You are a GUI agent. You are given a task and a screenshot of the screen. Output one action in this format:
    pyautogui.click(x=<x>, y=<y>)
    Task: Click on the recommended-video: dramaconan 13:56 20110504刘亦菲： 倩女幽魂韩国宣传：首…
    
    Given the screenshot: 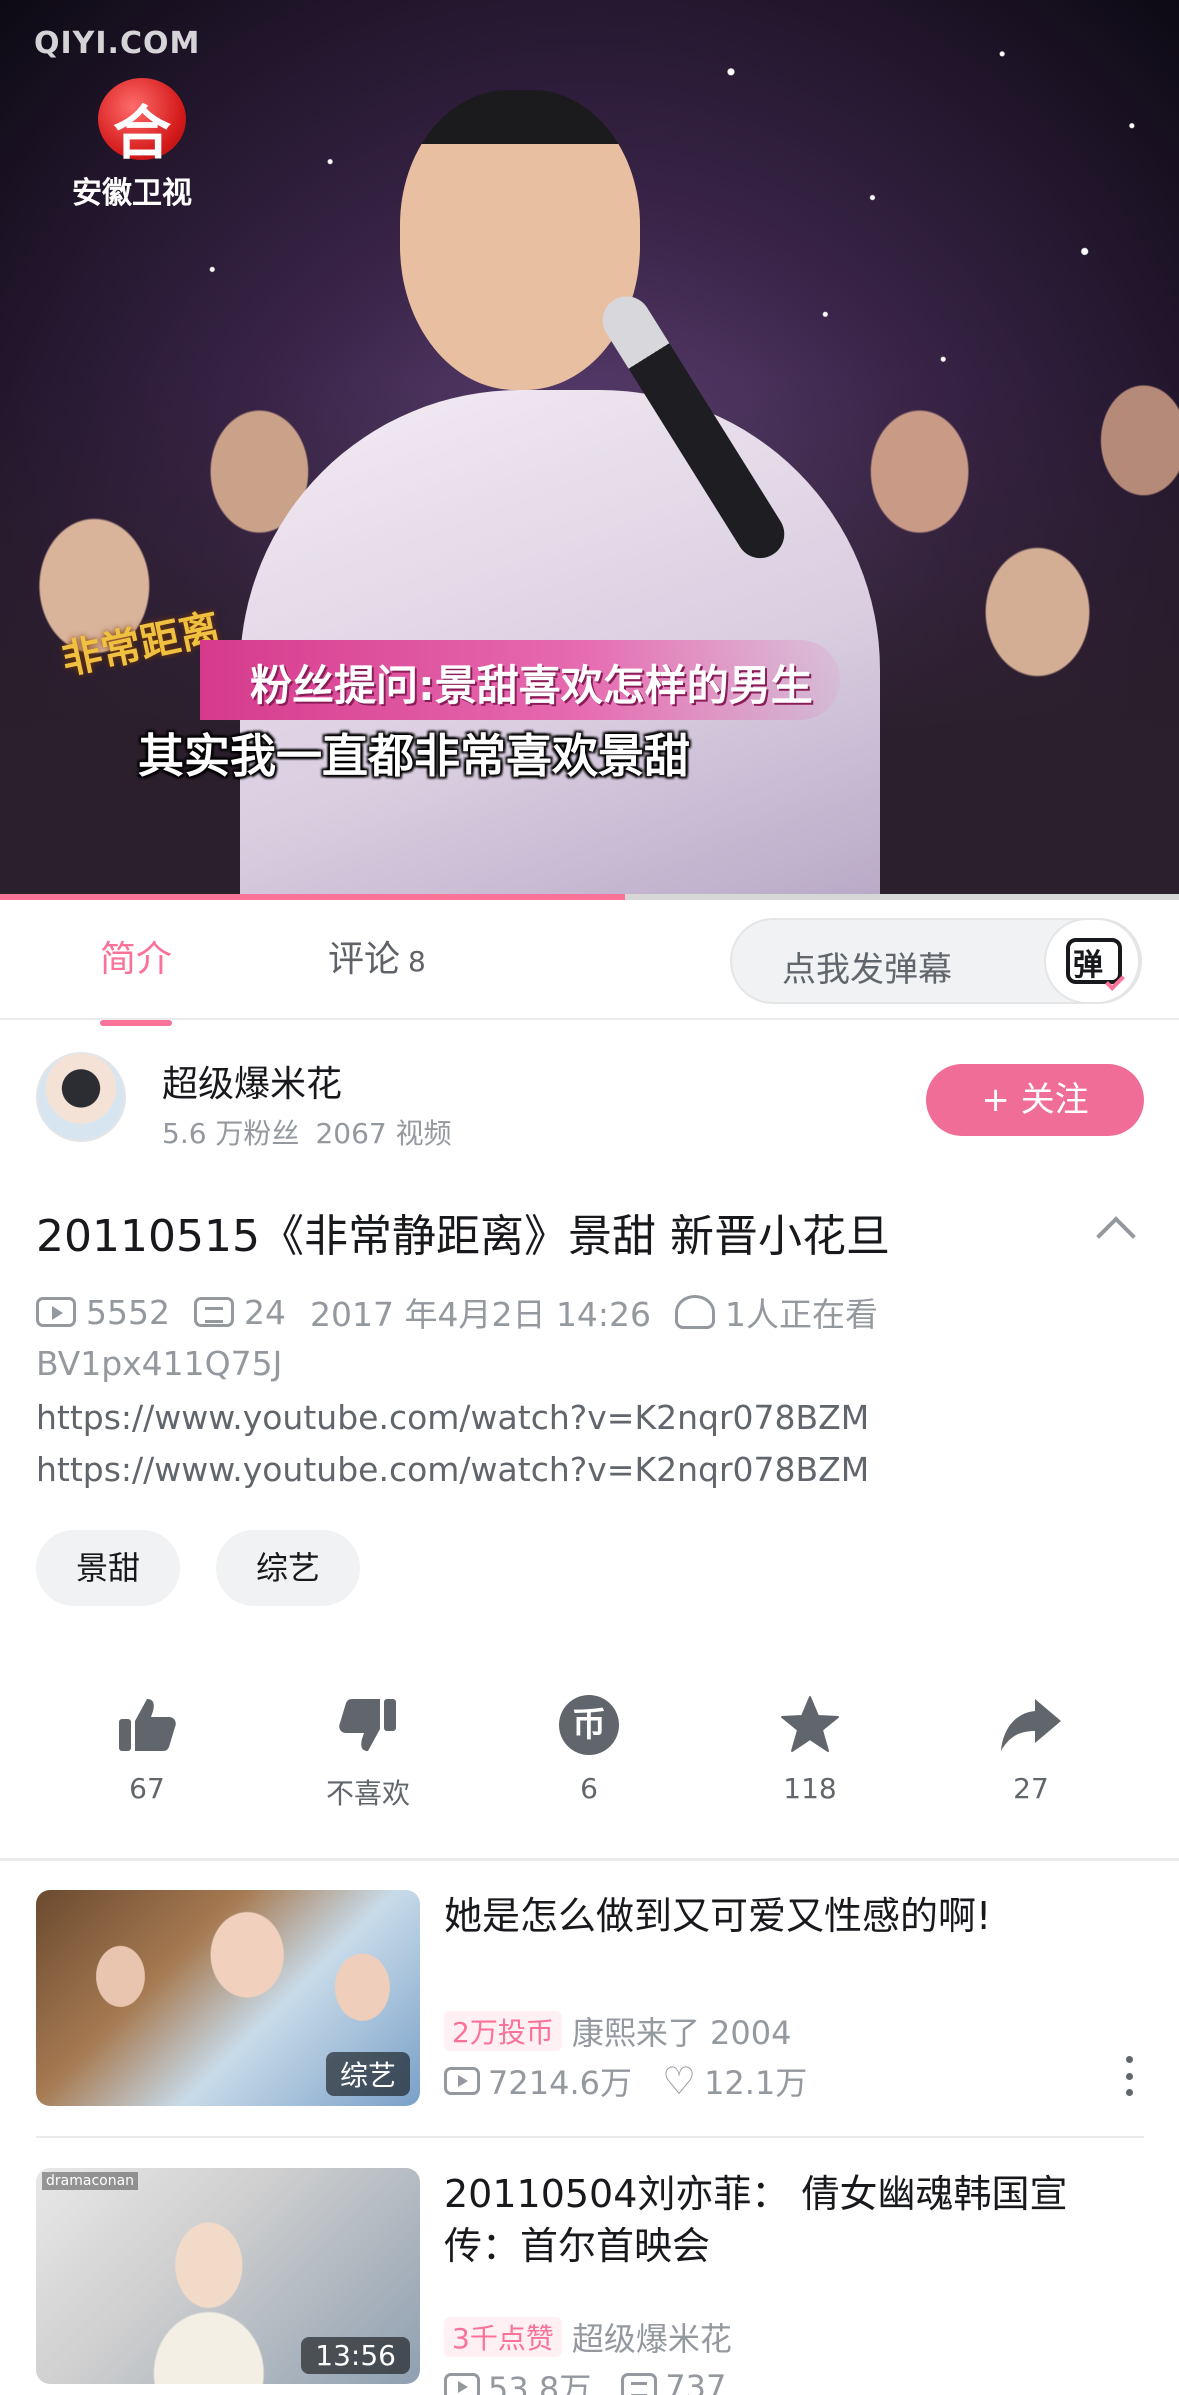 What is the action you would take?
    pyautogui.click(x=590, y=2281)
    